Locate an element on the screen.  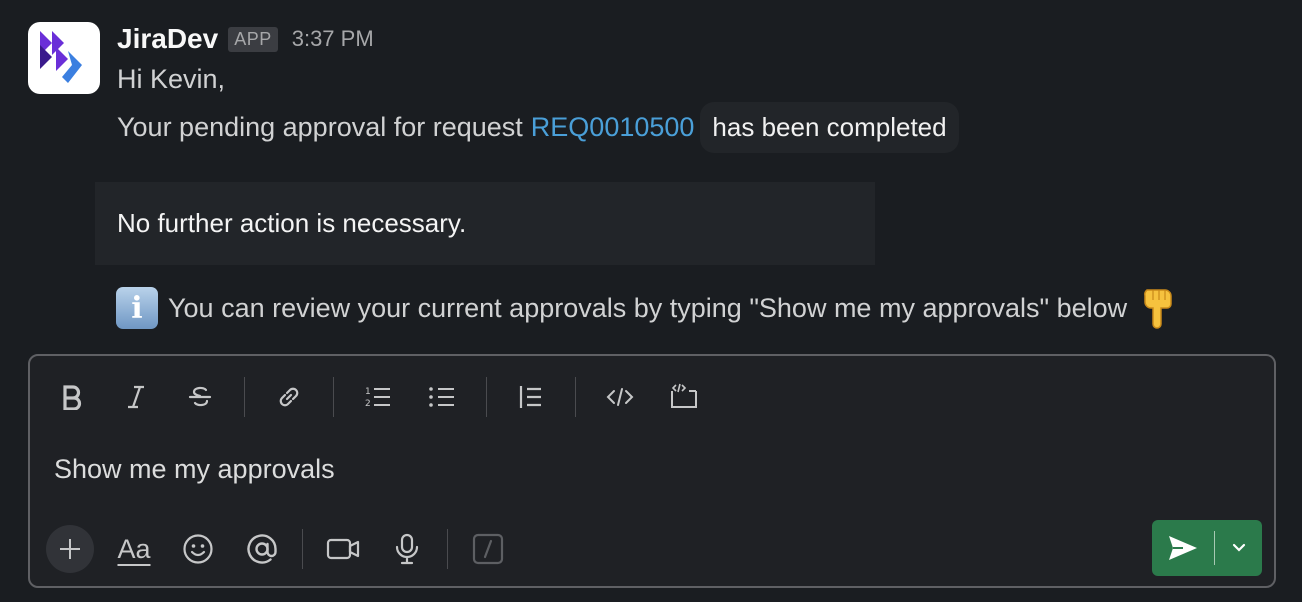
status-pill: has been completed is located at coordinates (829, 127).